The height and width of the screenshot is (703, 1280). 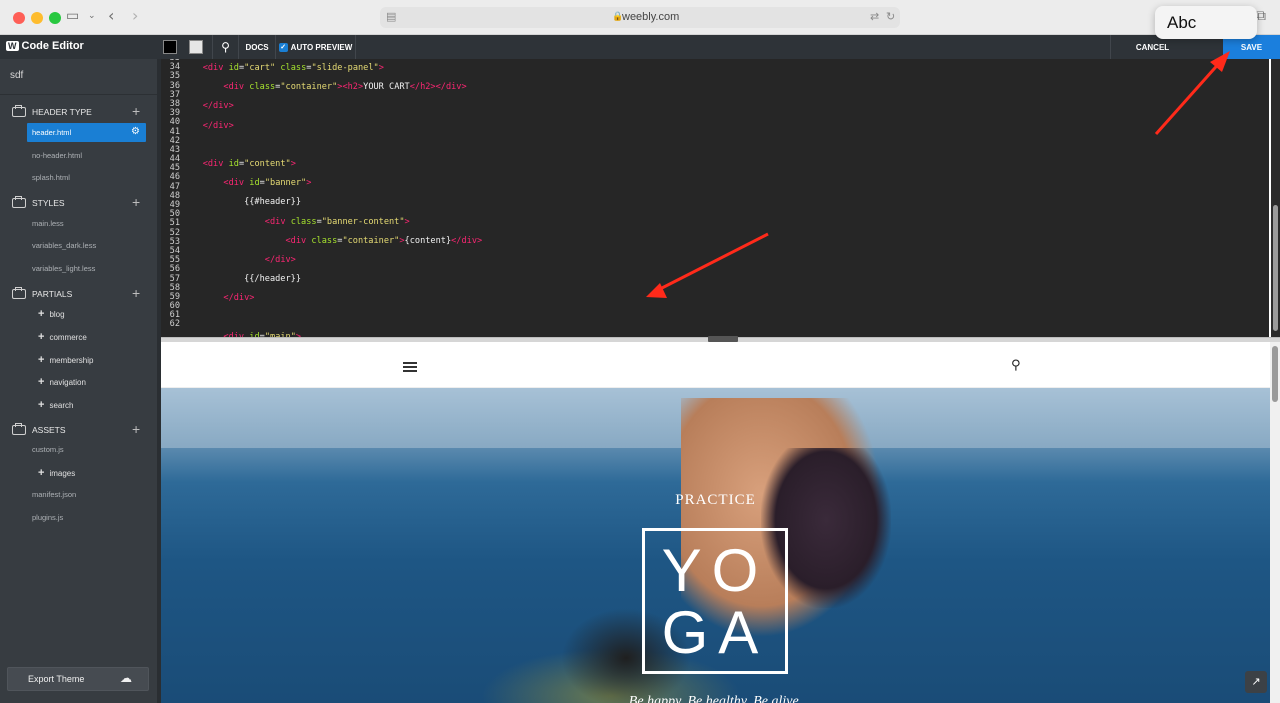 I want to click on code-line: <div id="banner">, so click(x=415, y=183).